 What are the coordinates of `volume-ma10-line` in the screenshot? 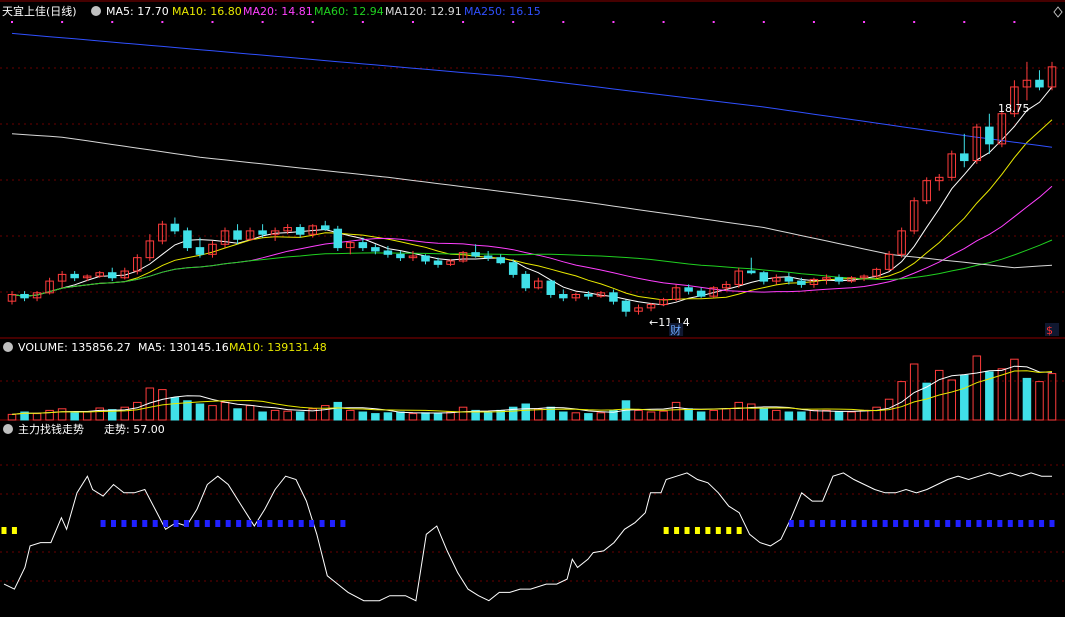 It's located at (532, 392).